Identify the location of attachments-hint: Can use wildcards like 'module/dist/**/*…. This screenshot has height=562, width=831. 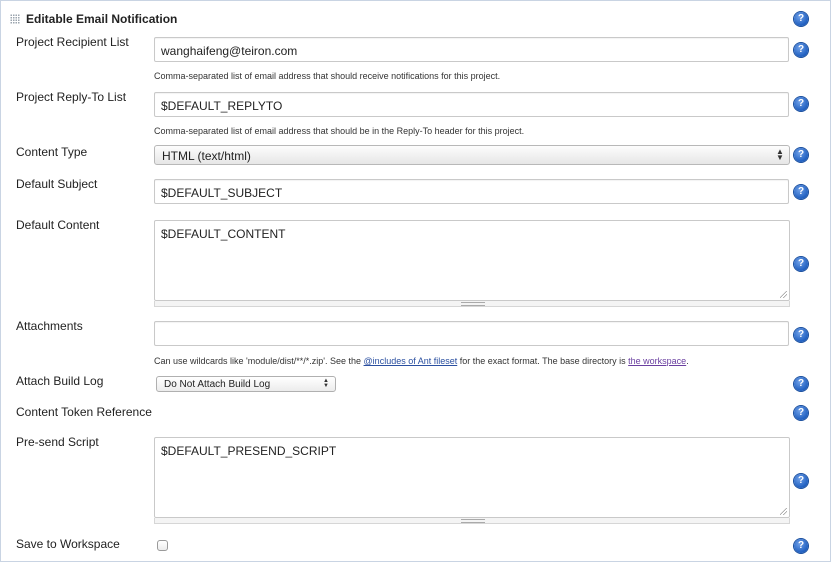
(421, 361).